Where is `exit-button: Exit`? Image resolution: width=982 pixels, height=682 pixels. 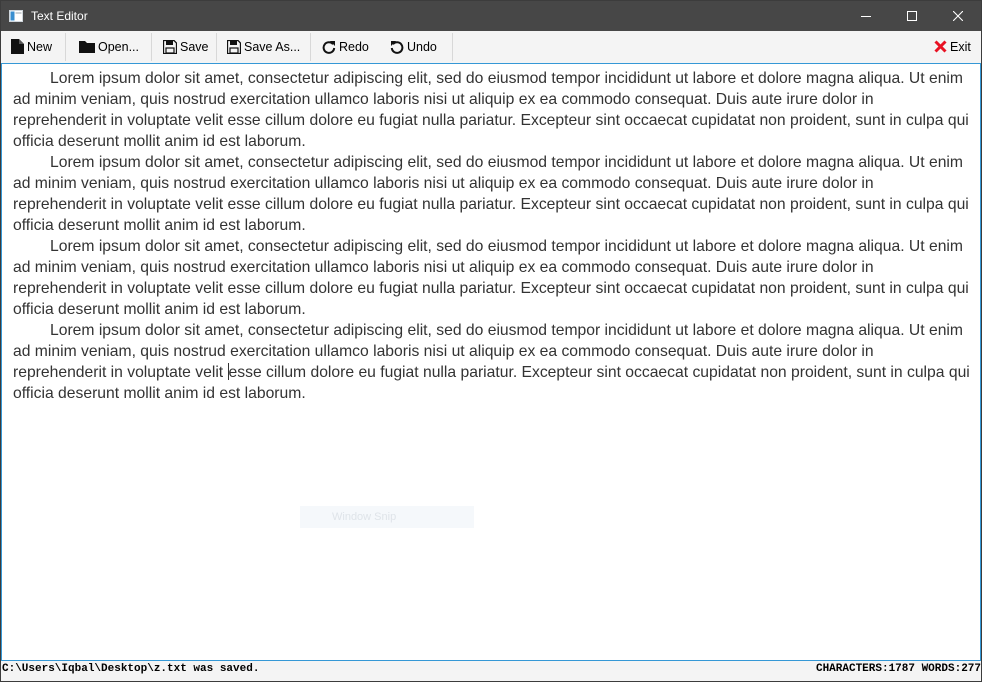 exit-button: Exit is located at coordinates (952, 46).